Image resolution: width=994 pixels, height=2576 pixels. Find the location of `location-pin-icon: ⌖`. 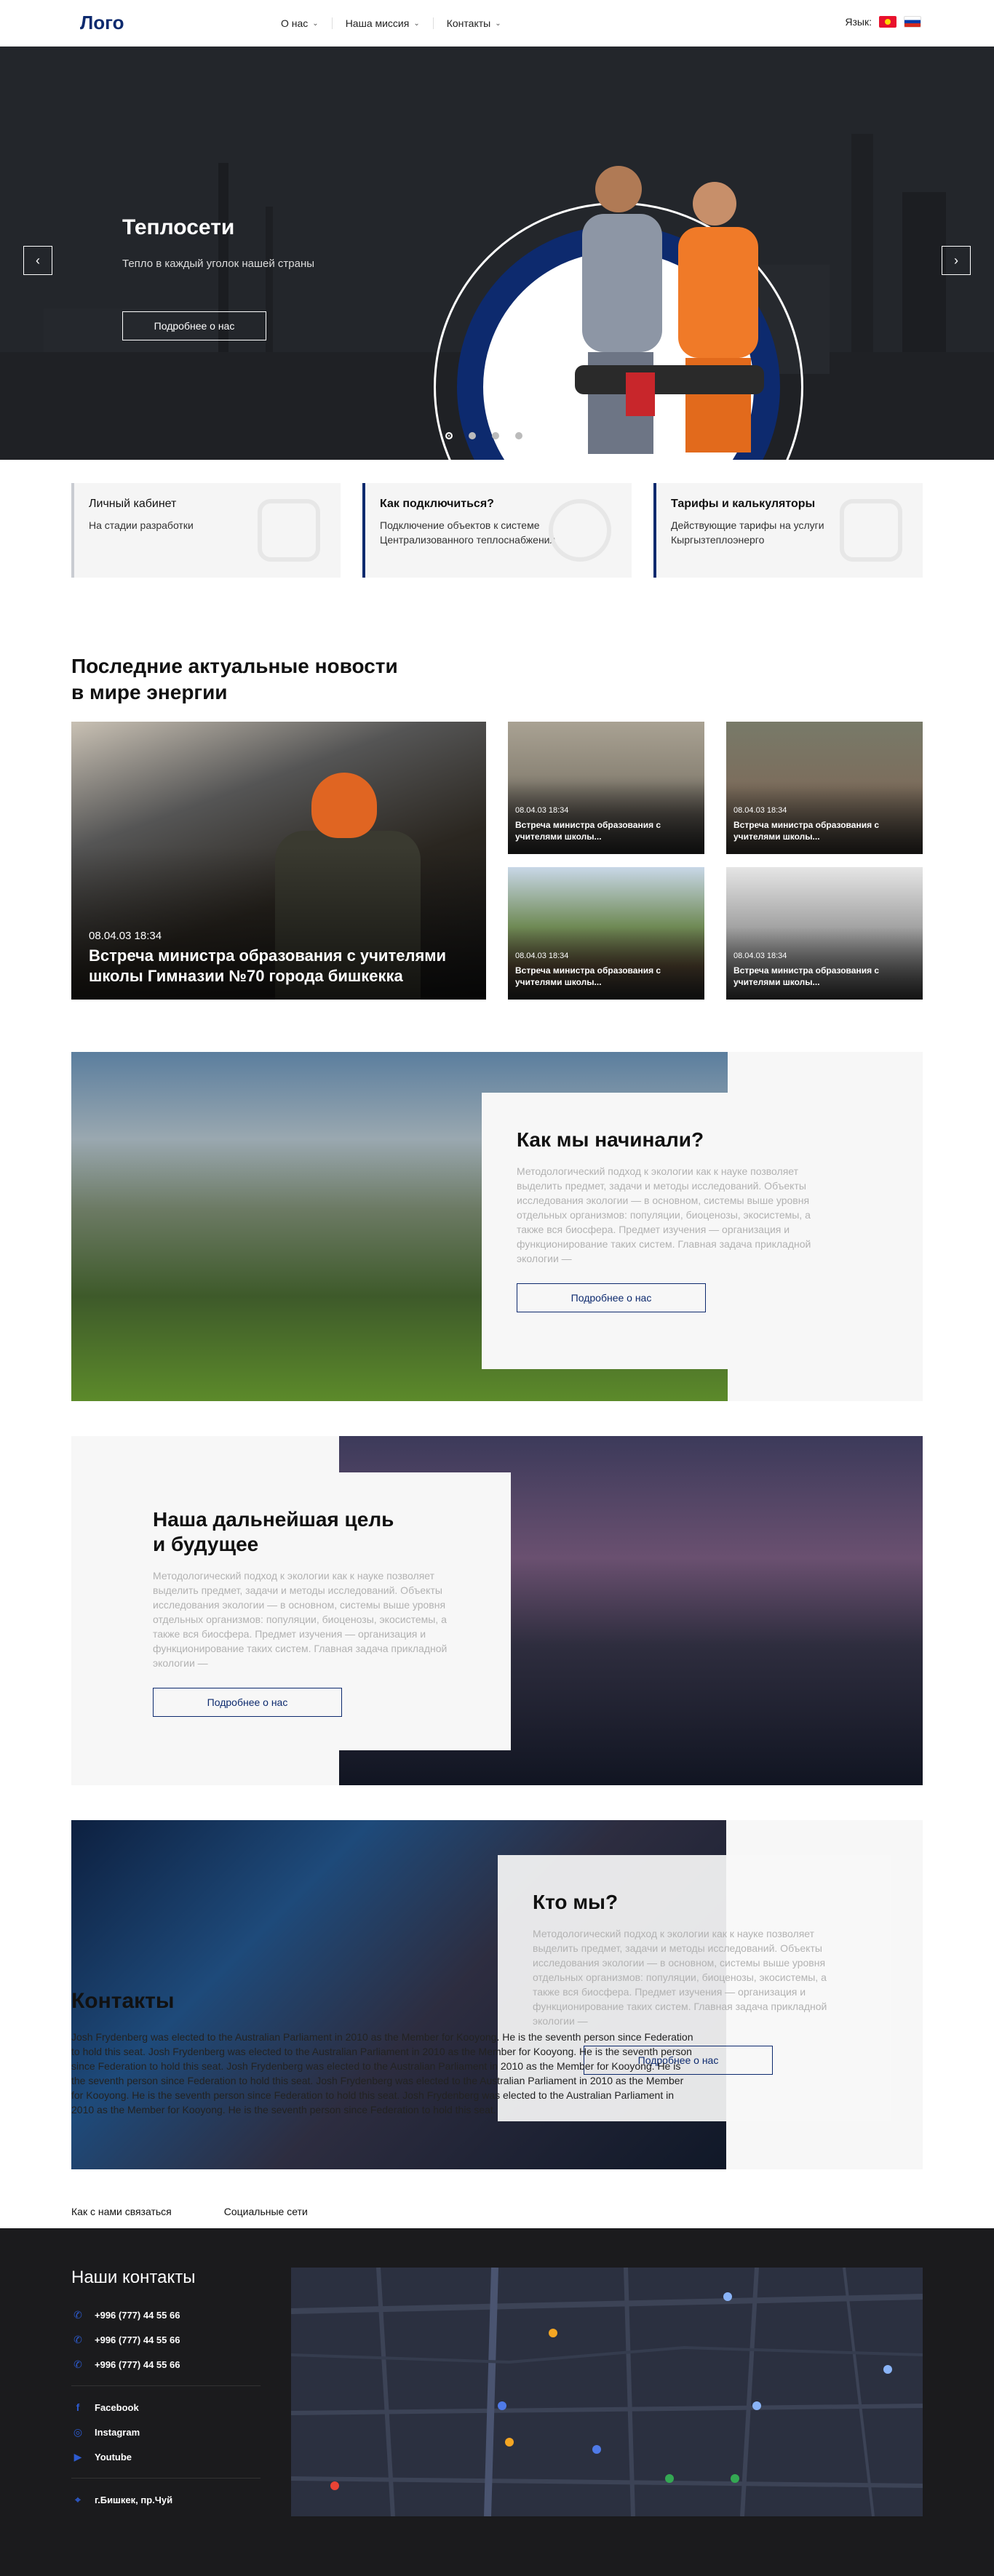

location-pin-icon: ⌖ is located at coordinates (78, 2499).